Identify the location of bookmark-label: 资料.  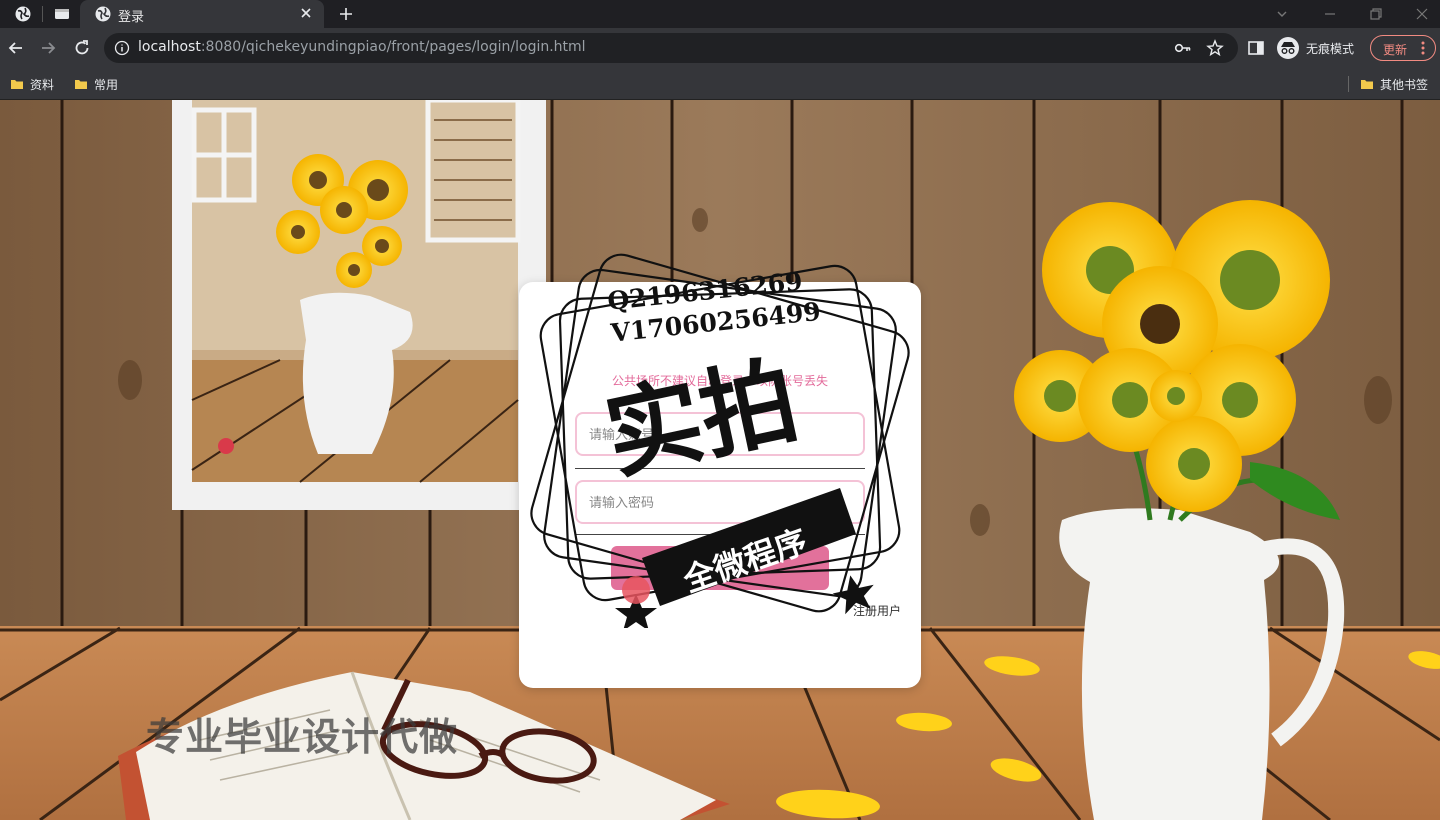
(42, 84).